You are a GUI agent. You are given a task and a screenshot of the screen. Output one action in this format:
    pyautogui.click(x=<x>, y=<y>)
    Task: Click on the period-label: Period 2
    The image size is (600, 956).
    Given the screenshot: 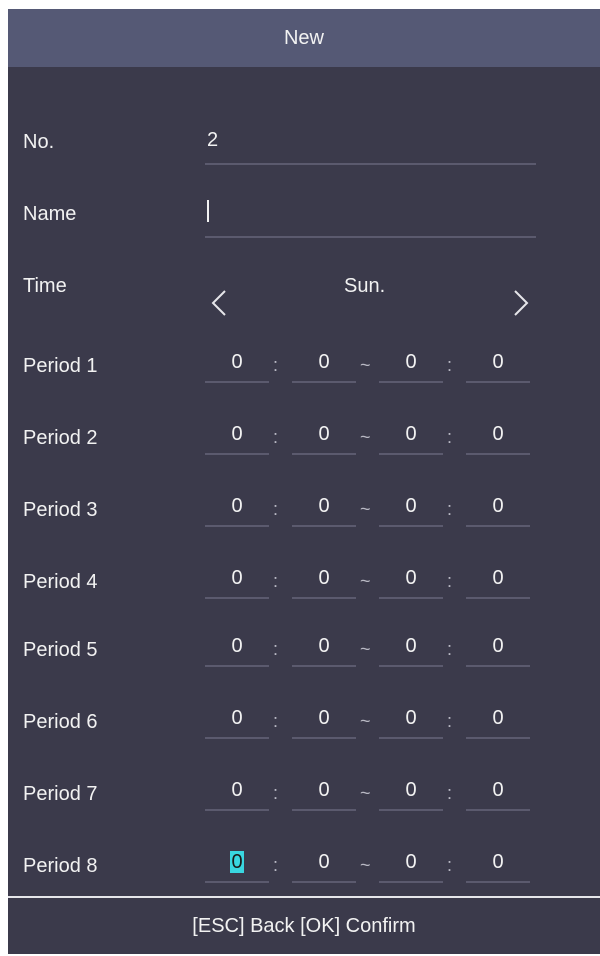 What is the action you would take?
    pyautogui.click(x=60, y=438)
    